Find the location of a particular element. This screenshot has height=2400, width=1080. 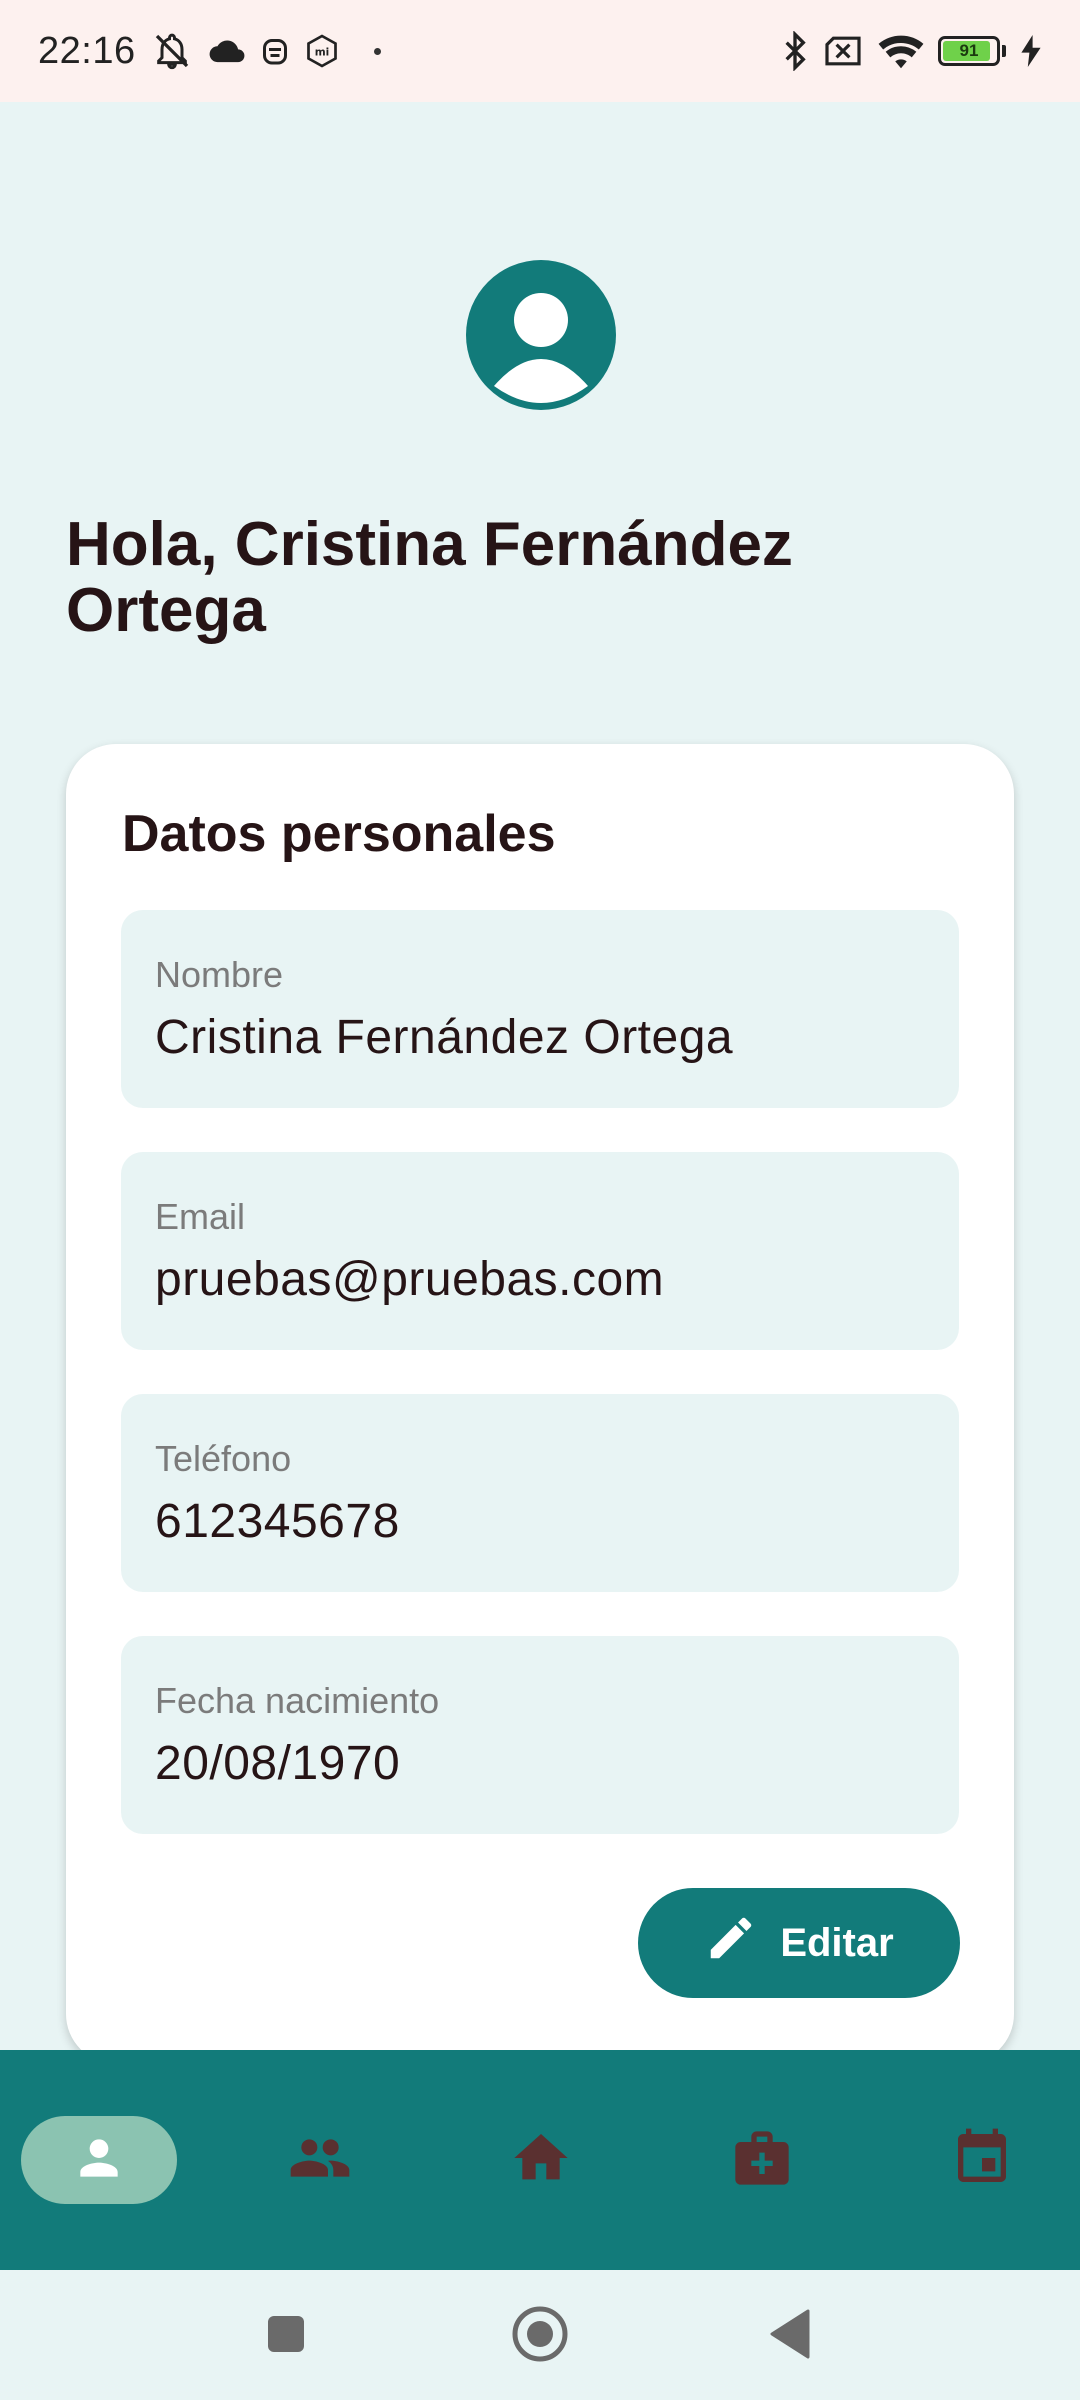

field-value: Cristina Fernández Ortega is located at coordinates (444, 1037).